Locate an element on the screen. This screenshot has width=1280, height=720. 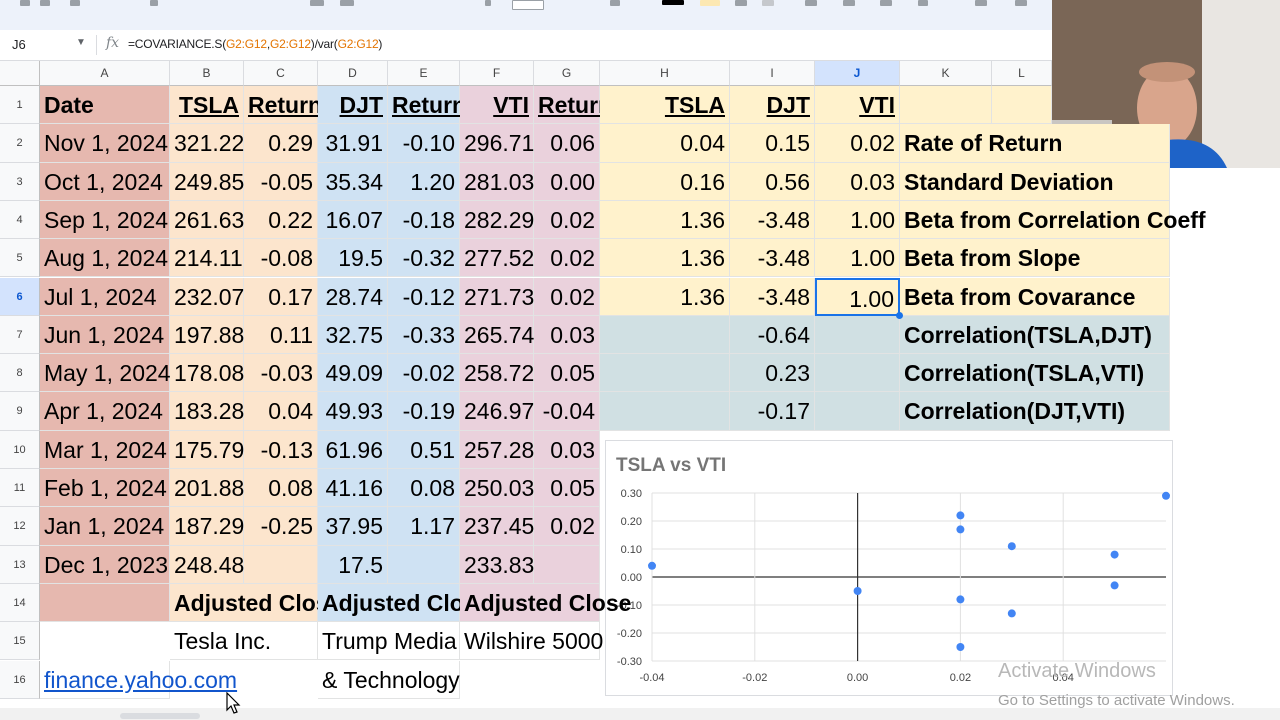
tsla-return-cell: 0.29 is located at coordinates (281, 143).